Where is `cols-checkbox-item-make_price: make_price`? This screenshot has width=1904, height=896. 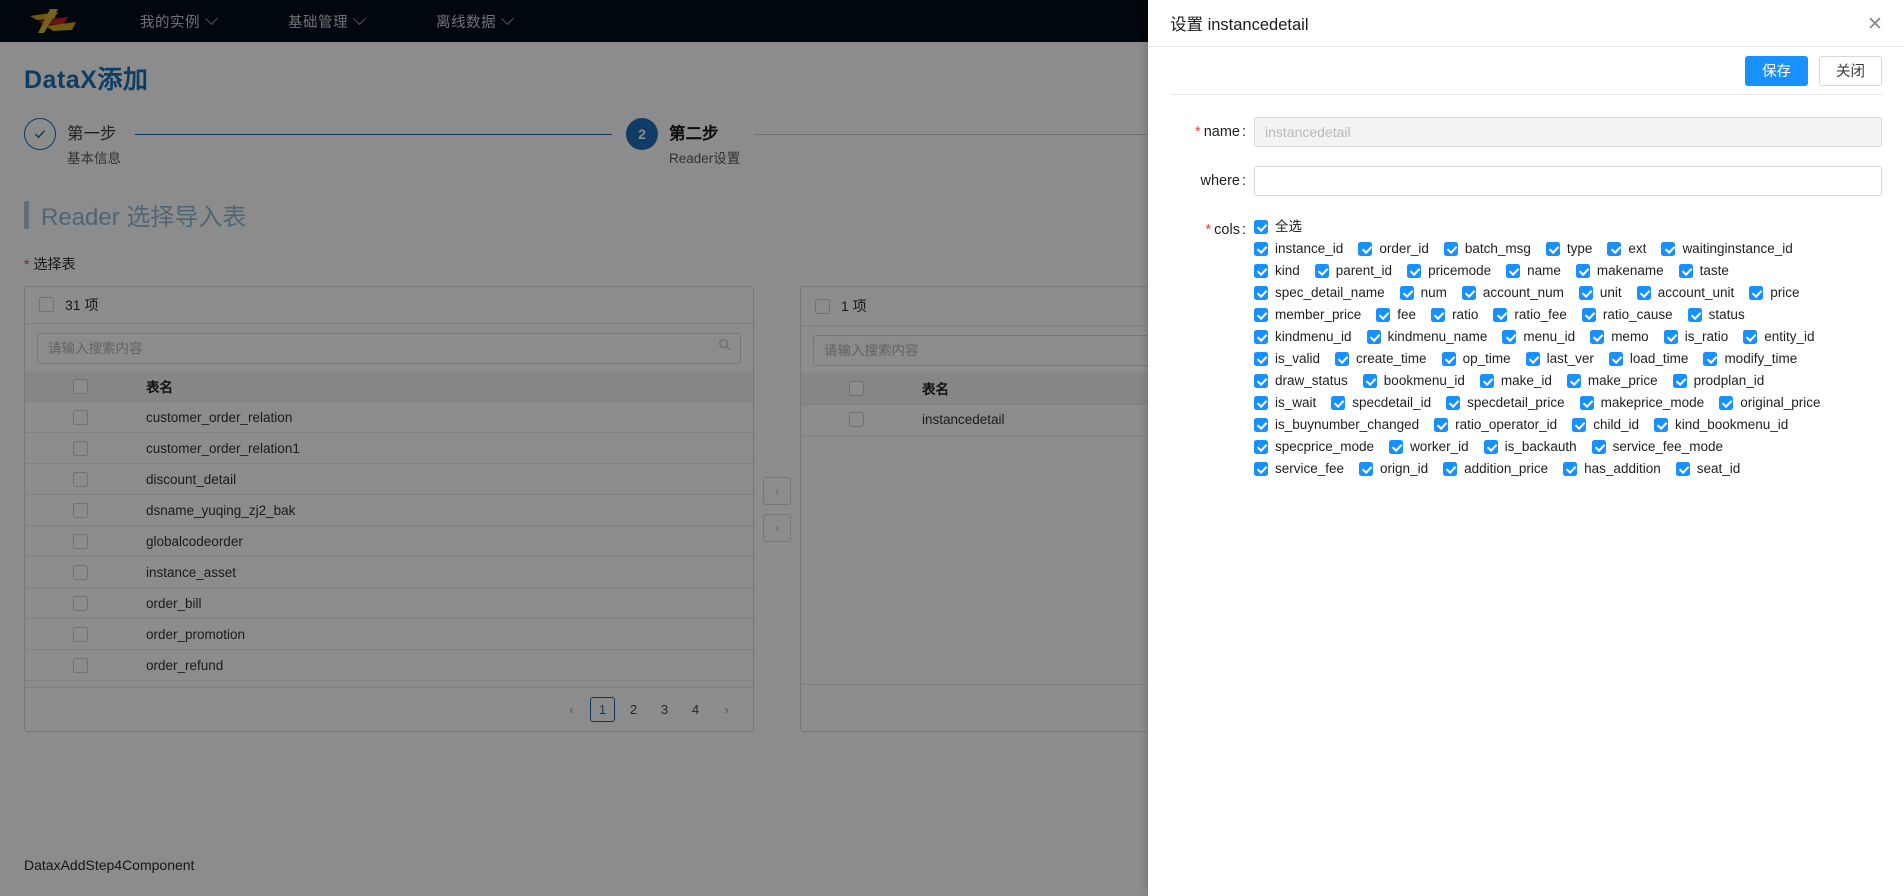
cols-checkbox-item-make_price: make_price is located at coordinates (1612, 381).